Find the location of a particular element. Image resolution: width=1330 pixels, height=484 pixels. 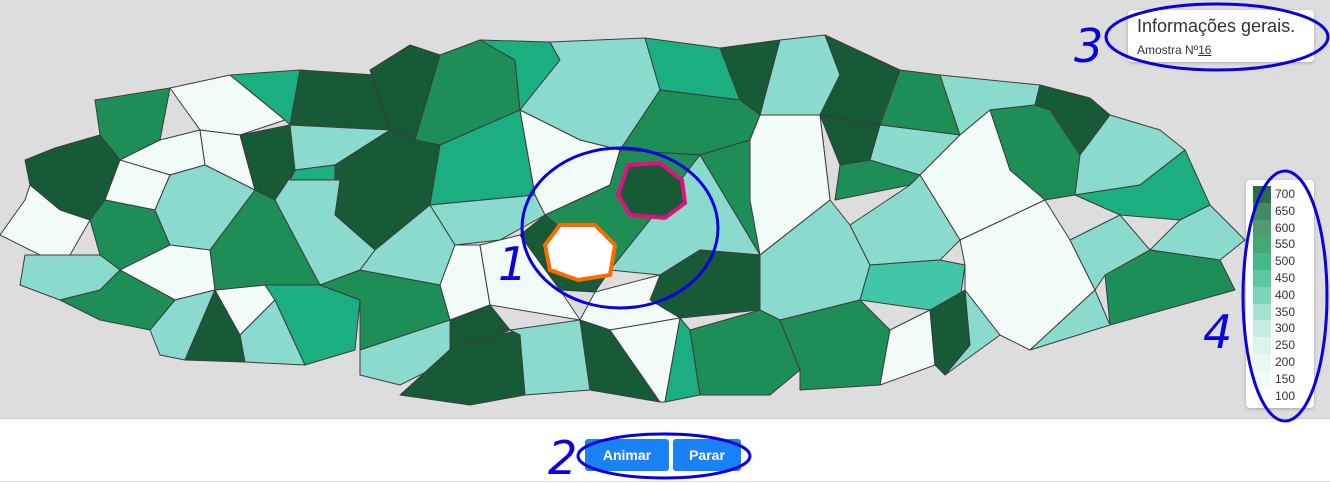

divider is located at coordinates (665, 481).